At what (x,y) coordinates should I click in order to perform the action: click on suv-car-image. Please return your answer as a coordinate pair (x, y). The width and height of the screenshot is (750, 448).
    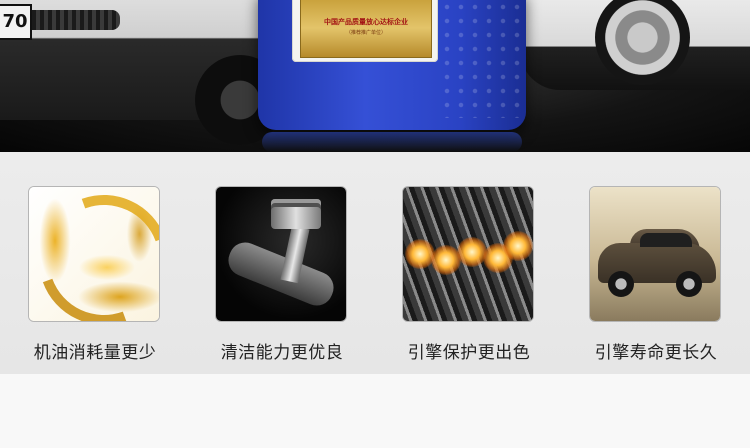
    Looking at the image, I should click on (655, 254).